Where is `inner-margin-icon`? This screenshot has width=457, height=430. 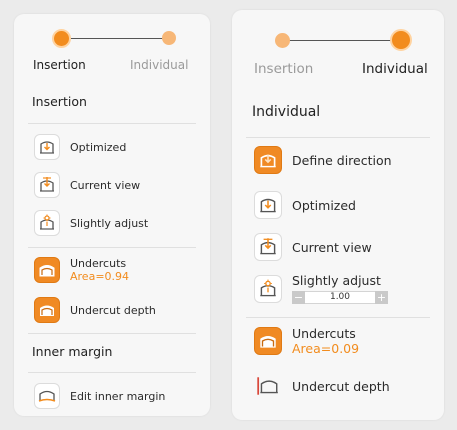
inner-margin-icon is located at coordinates (47, 396).